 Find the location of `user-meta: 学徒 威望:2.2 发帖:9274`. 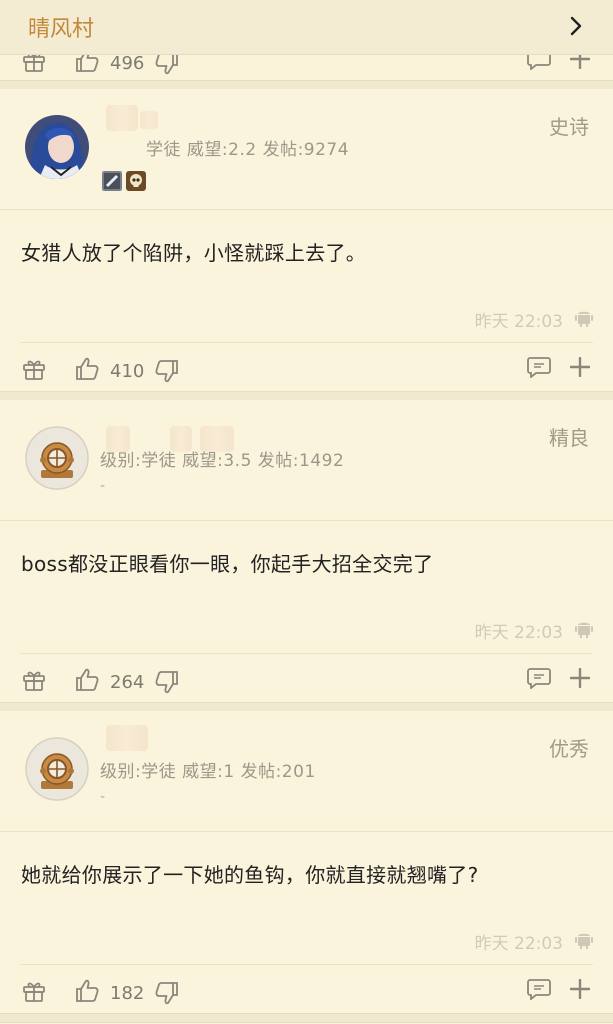

user-meta: 学徒 威望:2.2 发帖:9274 is located at coordinates (248, 150).